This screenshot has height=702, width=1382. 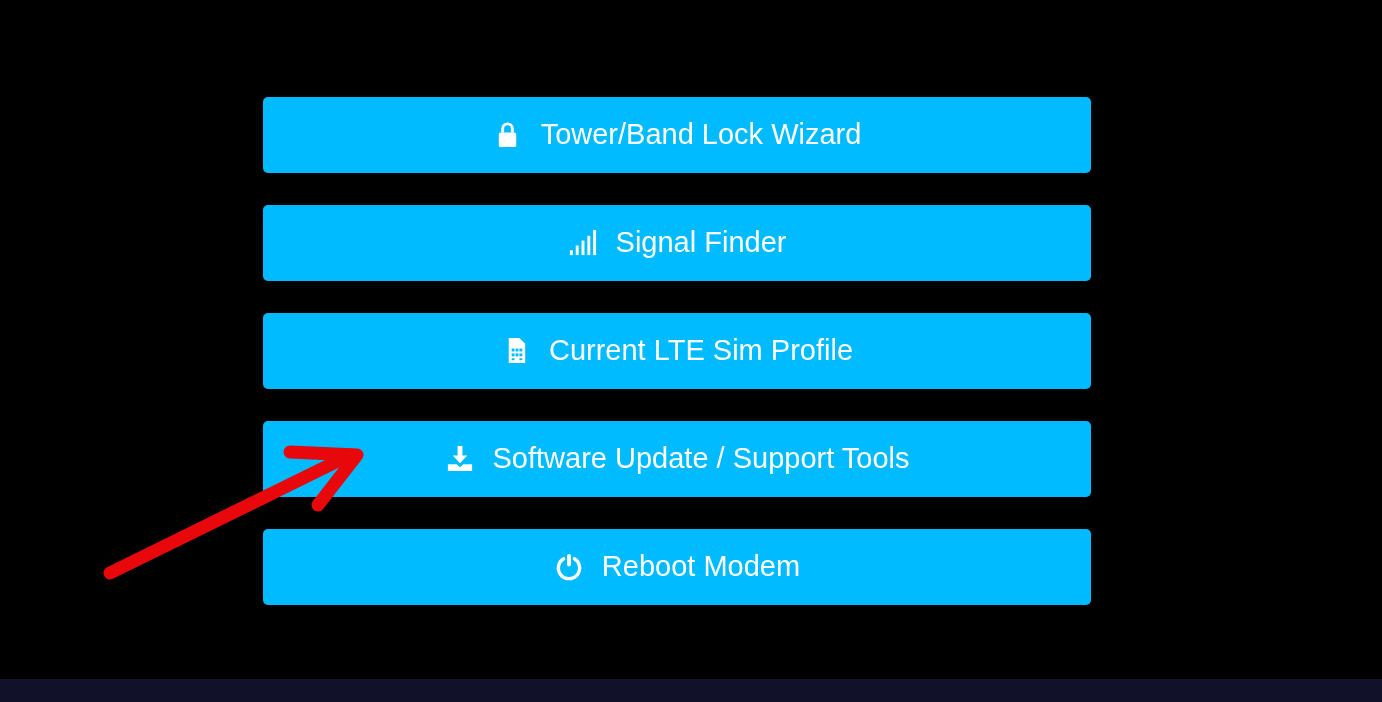 What do you see at coordinates (677, 135) in the screenshot?
I see `menu-button: Tower/Band Lock Wizard` at bounding box center [677, 135].